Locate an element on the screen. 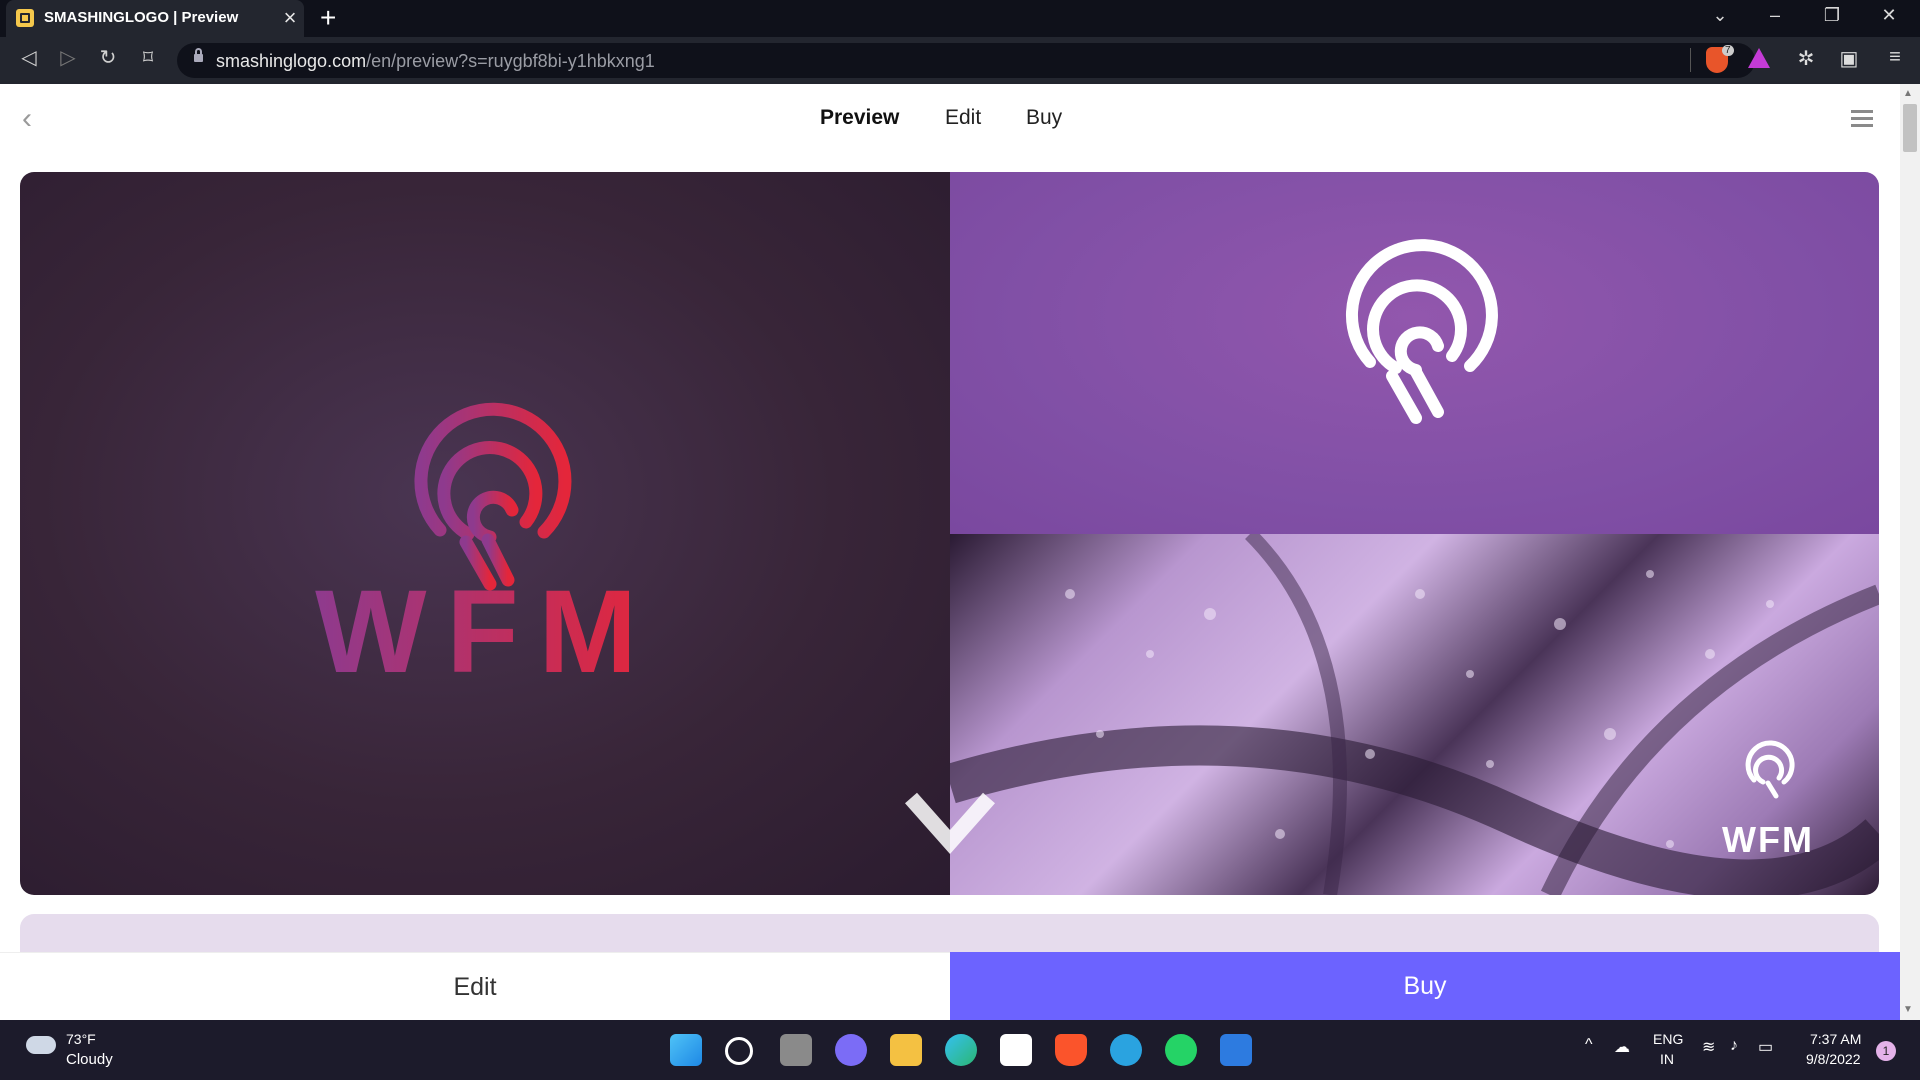 This screenshot has height=1080, width=1920. browser-tab: SMASHINGLOGO | Preview × is located at coordinates (155, 18).